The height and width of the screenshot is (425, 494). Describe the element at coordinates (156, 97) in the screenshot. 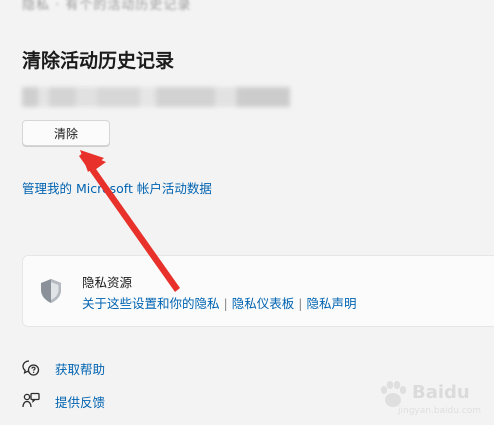

I see `blurred-description` at that location.